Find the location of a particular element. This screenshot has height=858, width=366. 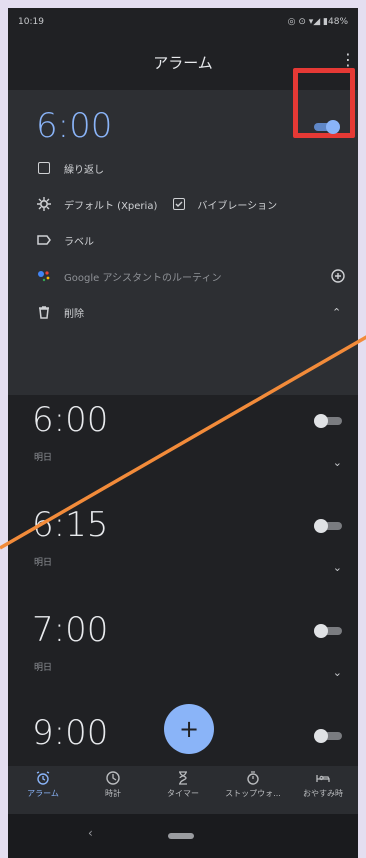

delete-label: 削除 is located at coordinates (74, 314).